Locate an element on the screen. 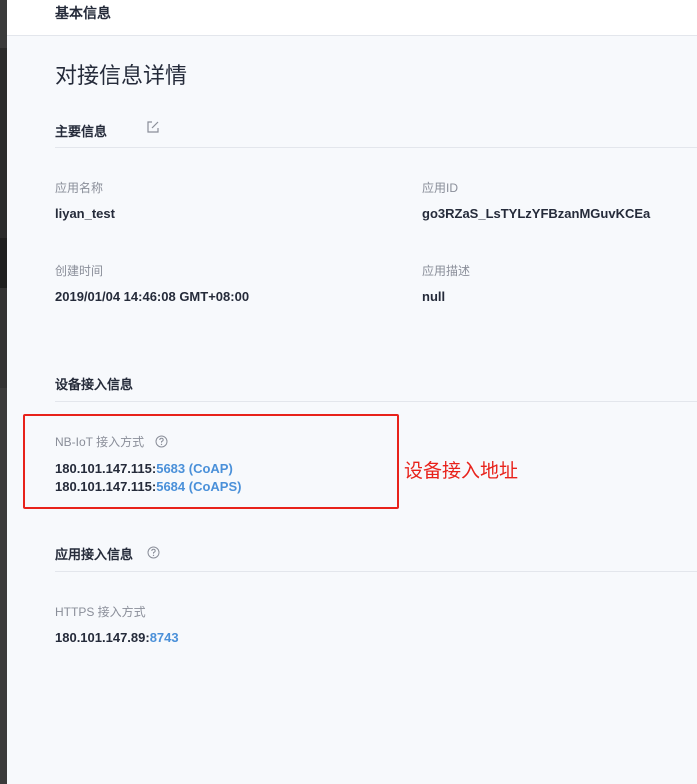  main-info-title: 主要信息 is located at coordinates (81, 131).